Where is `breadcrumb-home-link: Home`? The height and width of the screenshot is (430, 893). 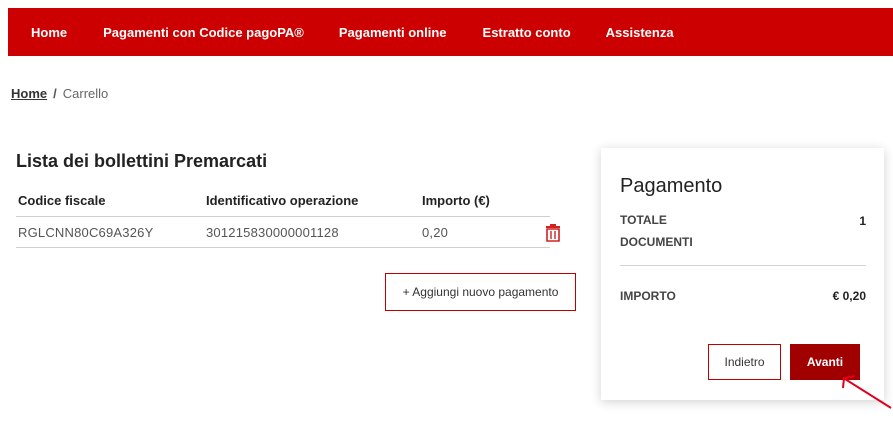 breadcrumb-home-link: Home is located at coordinates (29, 93).